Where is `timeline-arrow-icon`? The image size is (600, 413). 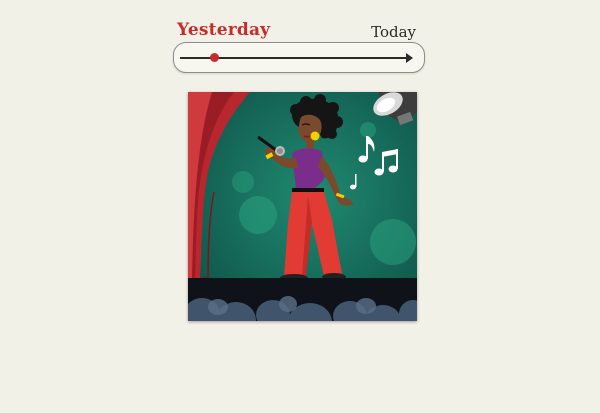
timeline-arrow-icon is located at coordinates (409, 58).